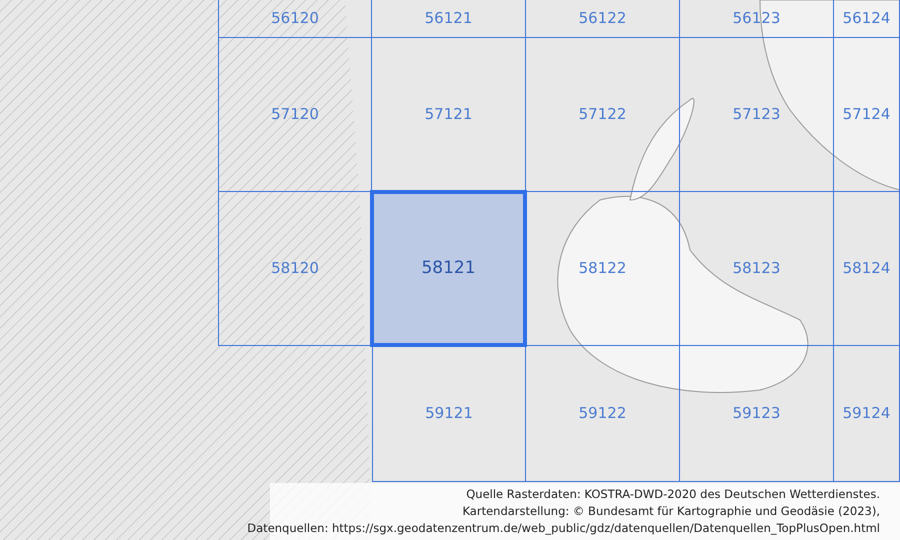 The image size is (900, 540). I want to click on tile-number: 57121, so click(448, 115).